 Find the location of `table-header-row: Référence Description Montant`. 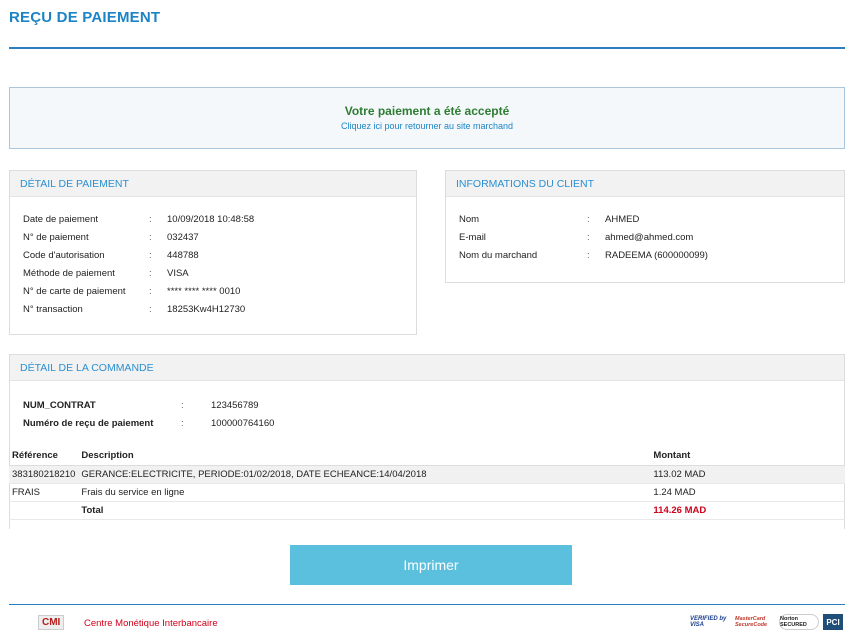

table-header-row: Référence Description Montant is located at coordinates (427, 456).